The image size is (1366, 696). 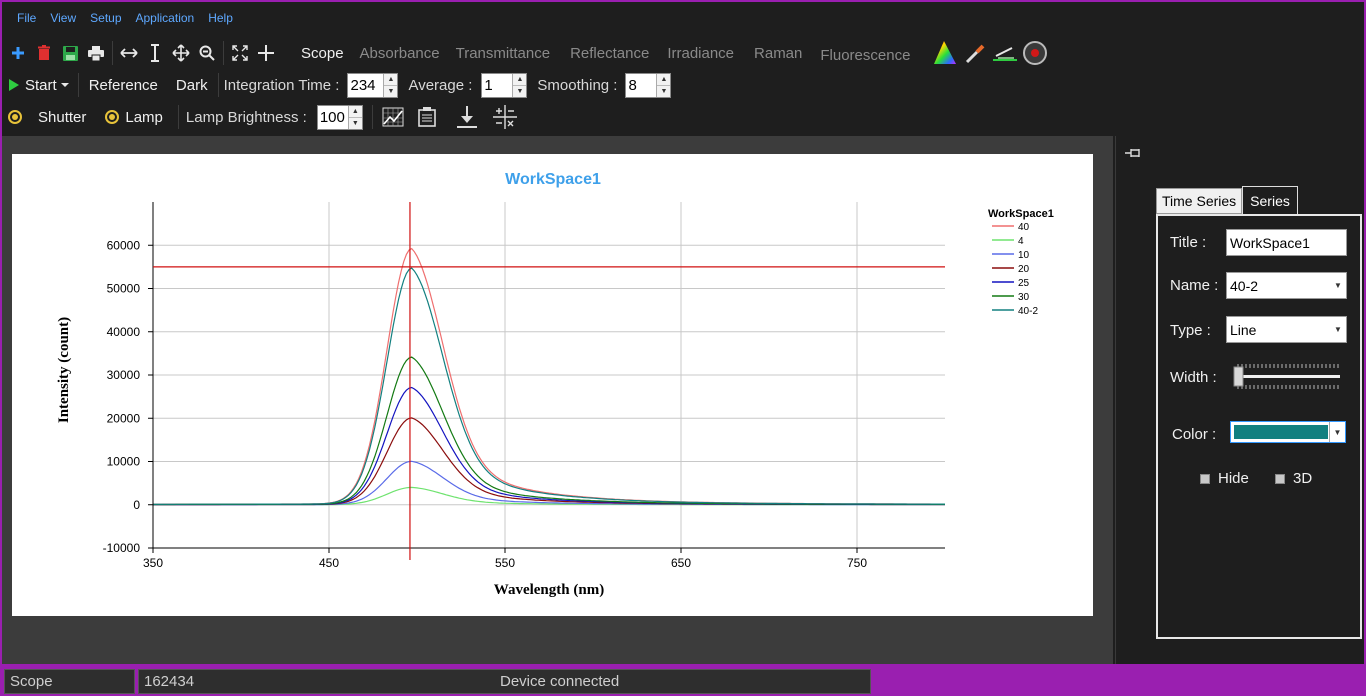 What do you see at coordinates (1286, 329) in the screenshot?
I see `type-select: Line ▼` at bounding box center [1286, 329].